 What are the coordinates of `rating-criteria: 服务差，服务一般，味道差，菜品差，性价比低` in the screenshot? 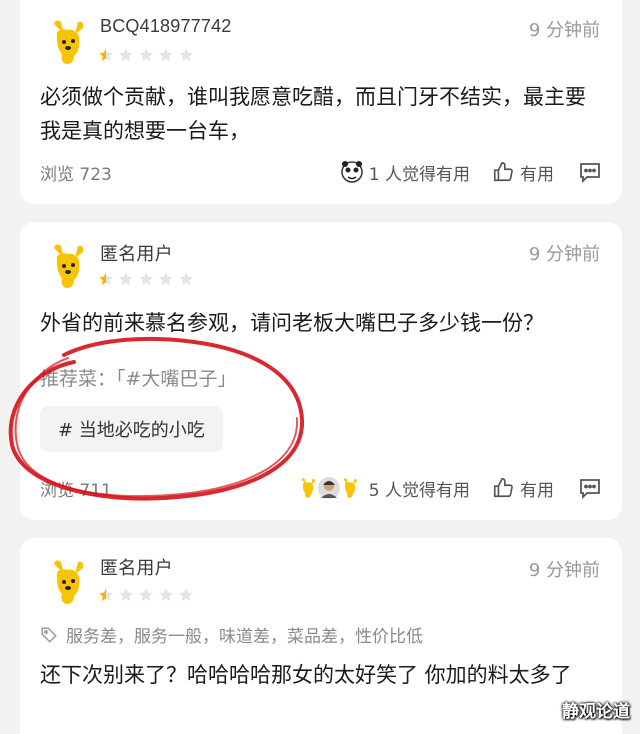 It's located at (231, 634).